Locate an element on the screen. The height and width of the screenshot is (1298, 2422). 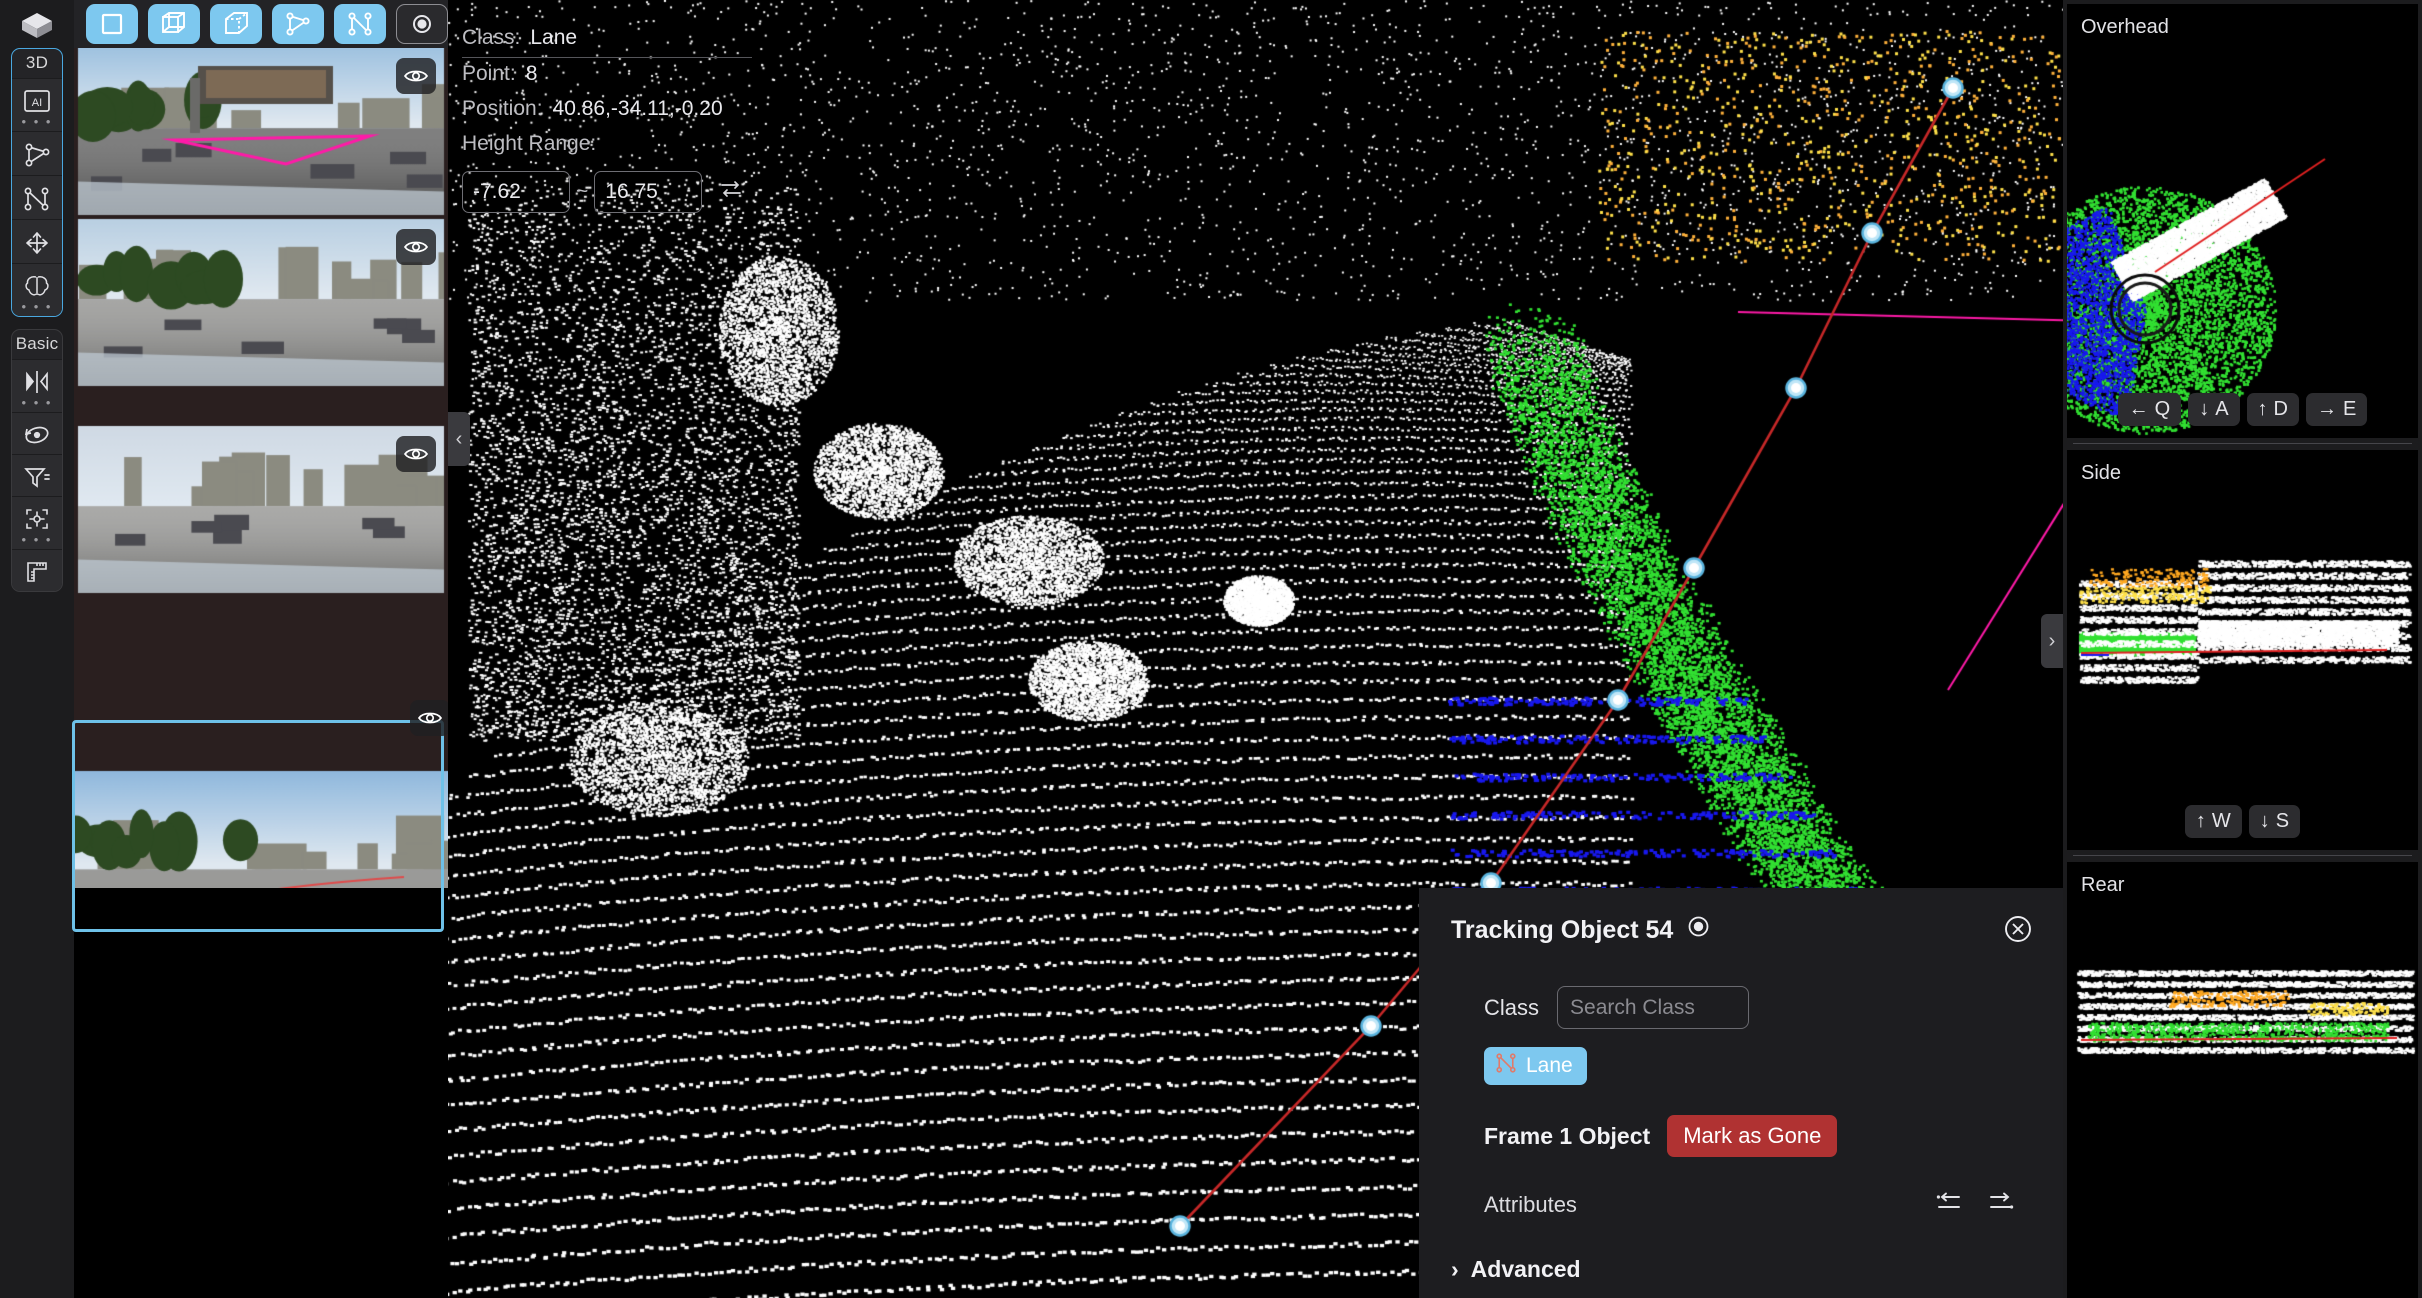
ai-tool: AI • • • is located at coordinates (37, 104).